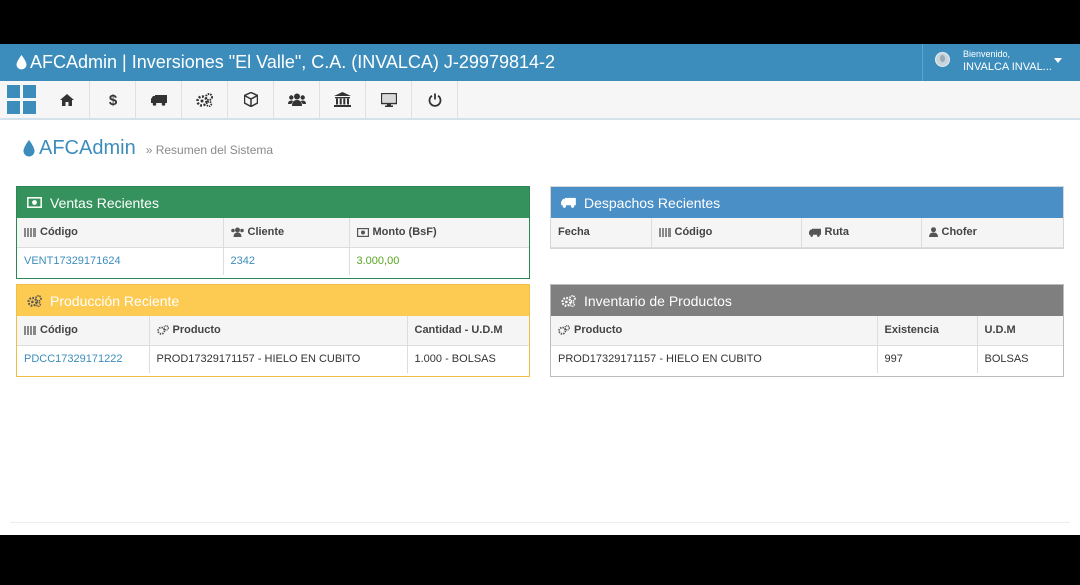  I want to click on page-header: AFCAdmin » Resumen del Sistema, so click(148, 148).